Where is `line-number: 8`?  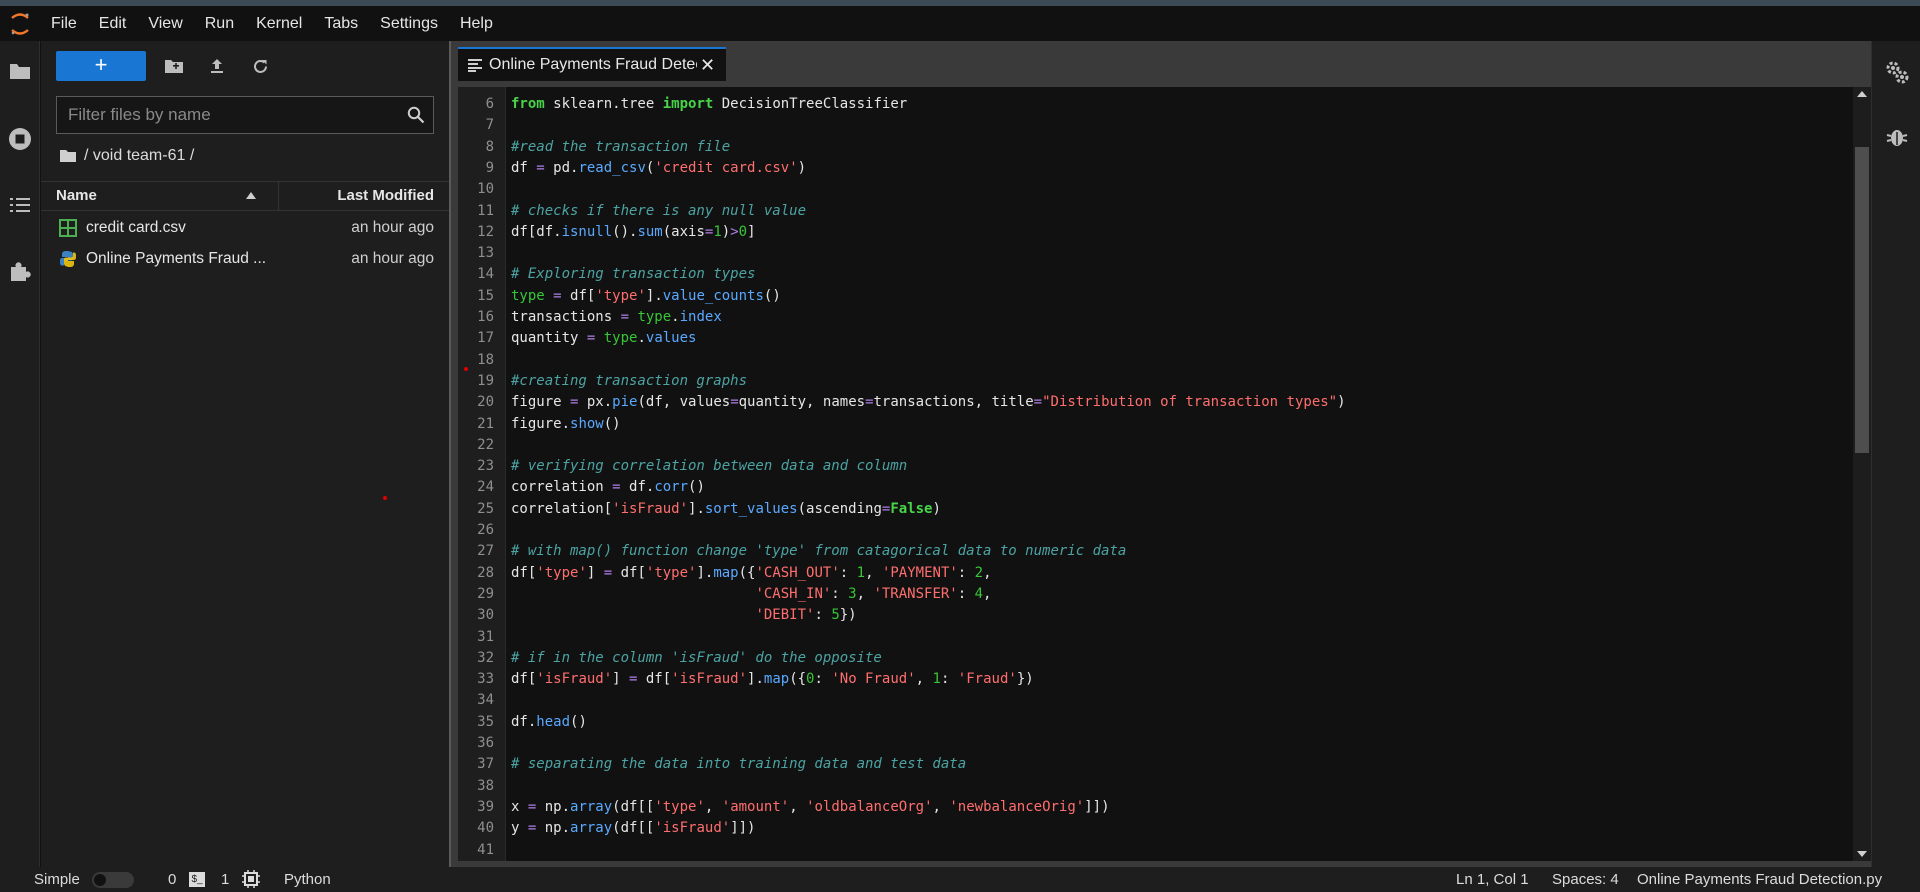
line-number: 8 is located at coordinates (489, 146).